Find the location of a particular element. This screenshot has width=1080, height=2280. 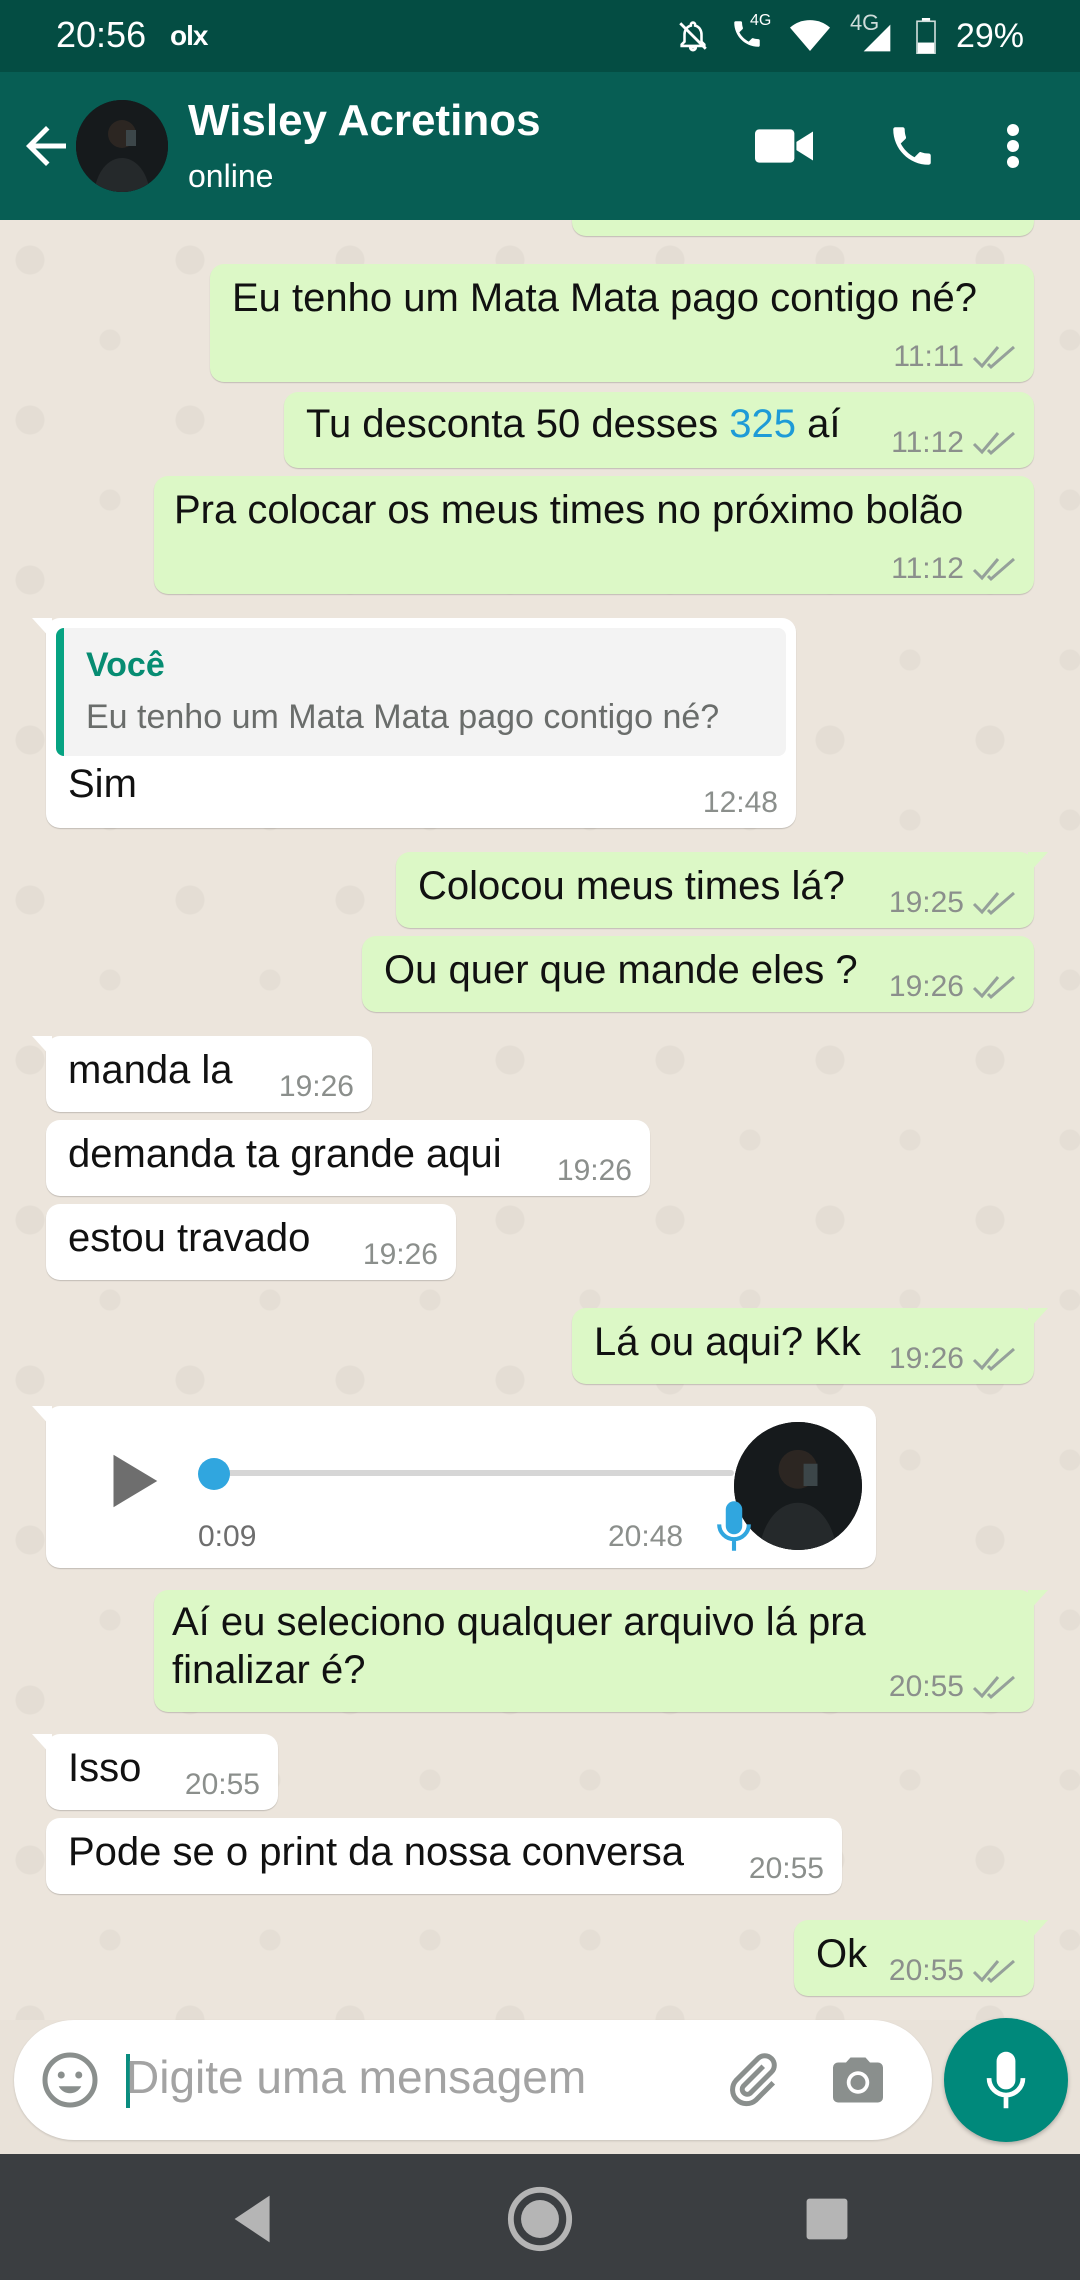

signal-icon: 4G is located at coordinates (873, 33).